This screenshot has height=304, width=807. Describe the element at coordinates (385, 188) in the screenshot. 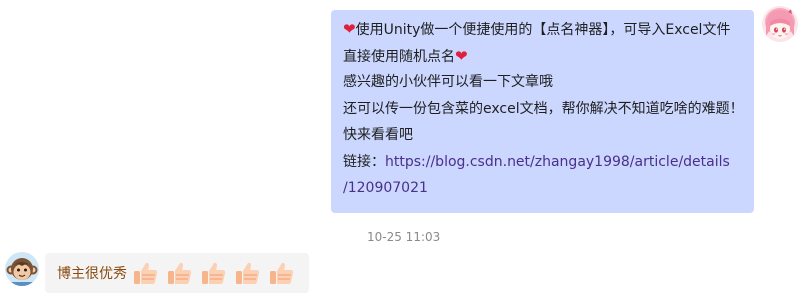

I see `article-link-continued: /120907021` at that location.